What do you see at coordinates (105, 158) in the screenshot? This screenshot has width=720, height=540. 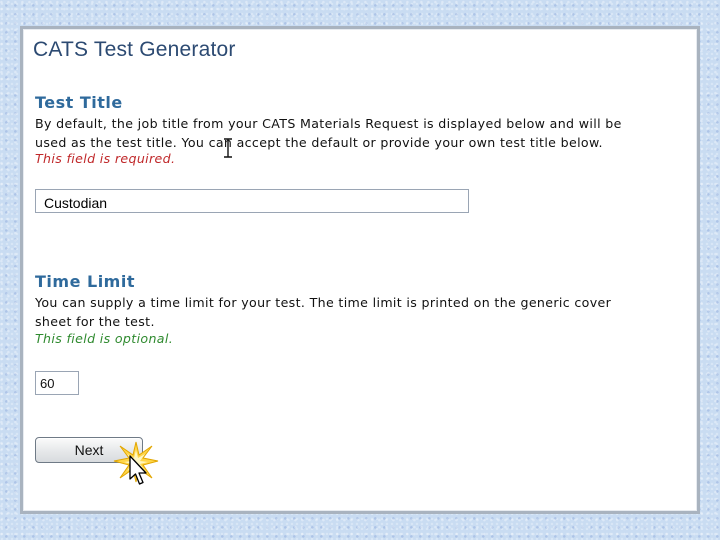 I see `required-note: This field is required.` at bounding box center [105, 158].